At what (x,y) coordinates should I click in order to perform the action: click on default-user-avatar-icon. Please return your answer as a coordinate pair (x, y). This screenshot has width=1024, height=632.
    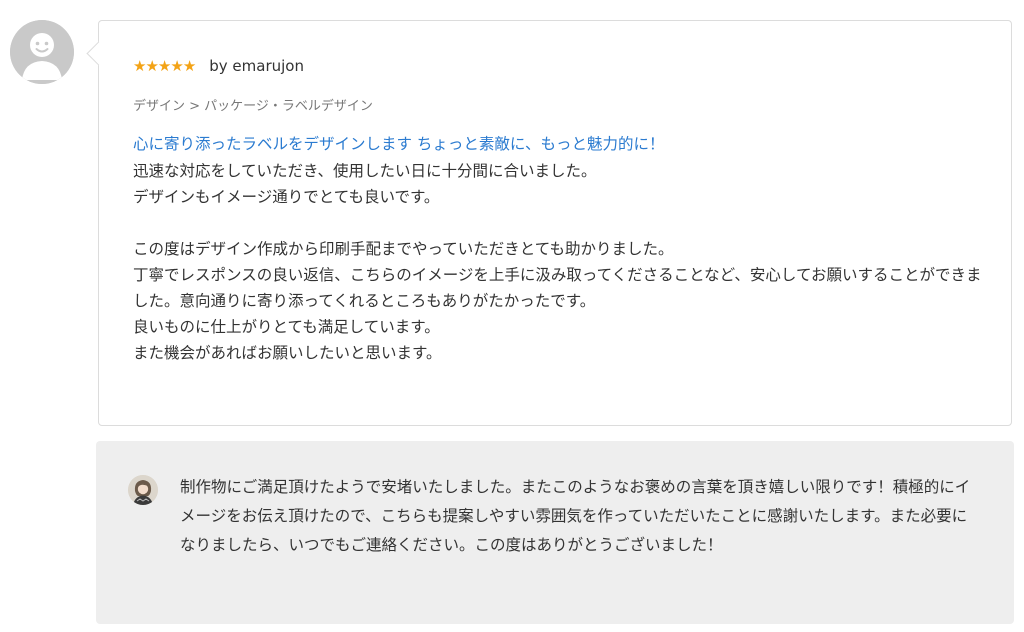
    Looking at the image, I should click on (42, 52).